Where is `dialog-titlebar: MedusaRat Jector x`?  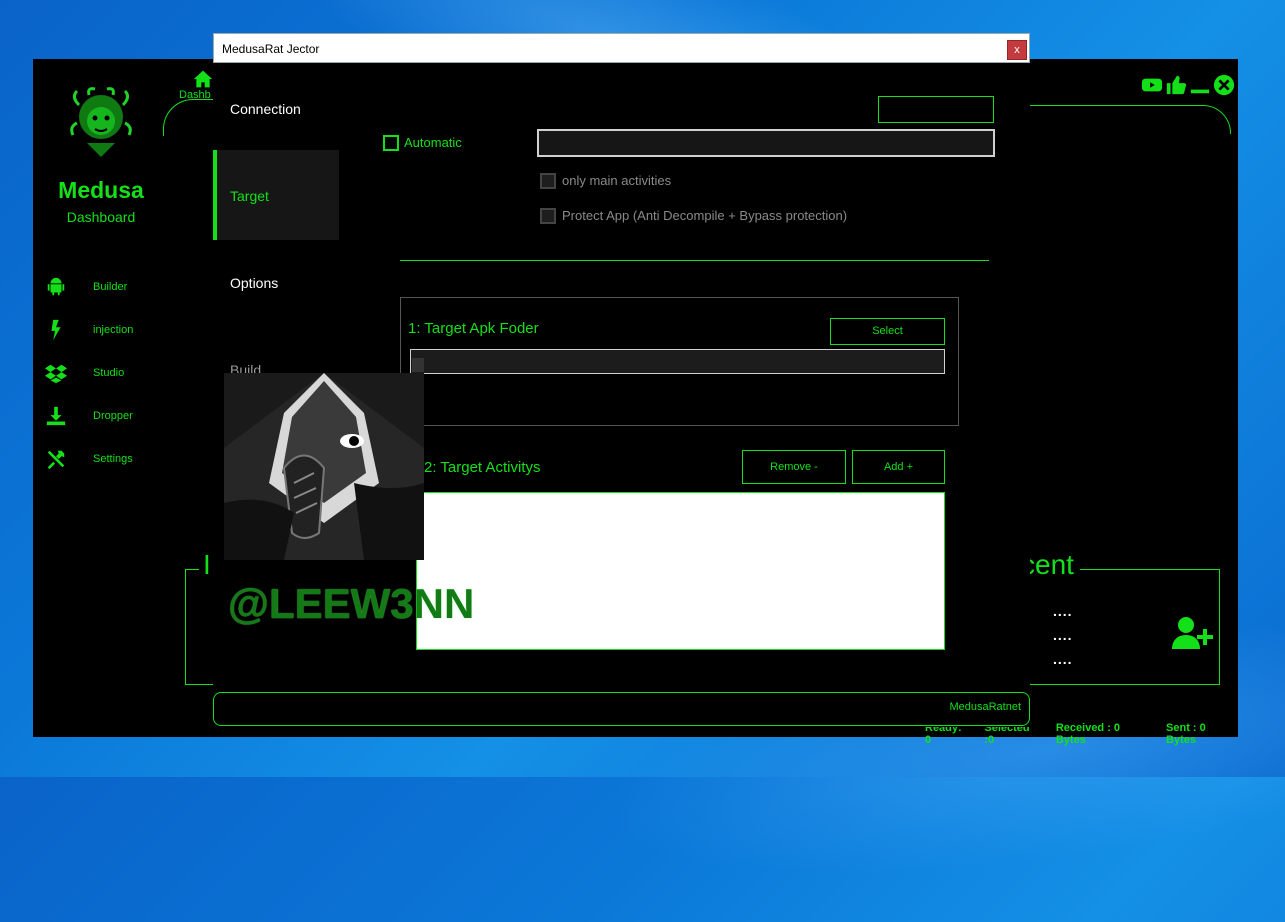 dialog-titlebar: MedusaRat Jector x is located at coordinates (621, 48).